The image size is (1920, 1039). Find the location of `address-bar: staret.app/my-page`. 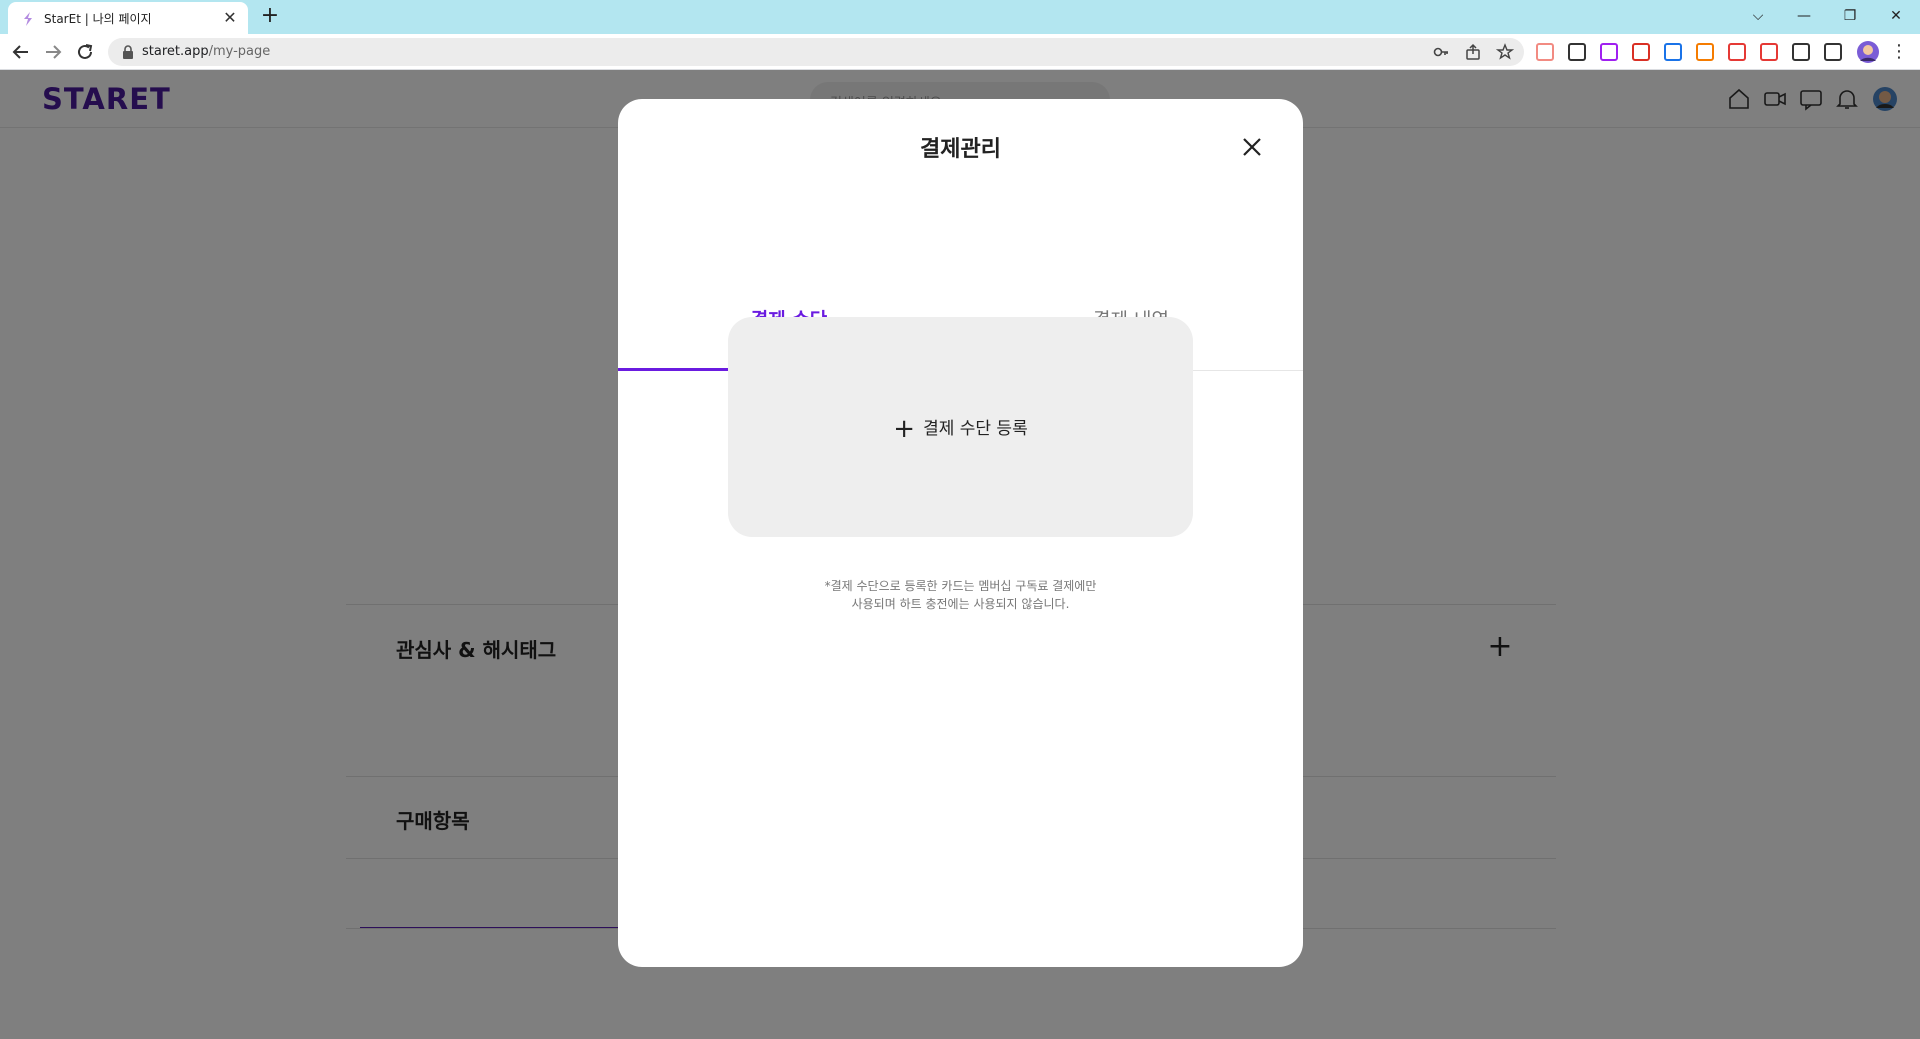

address-bar: staret.app/my-page is located at coordinates (816, 52).